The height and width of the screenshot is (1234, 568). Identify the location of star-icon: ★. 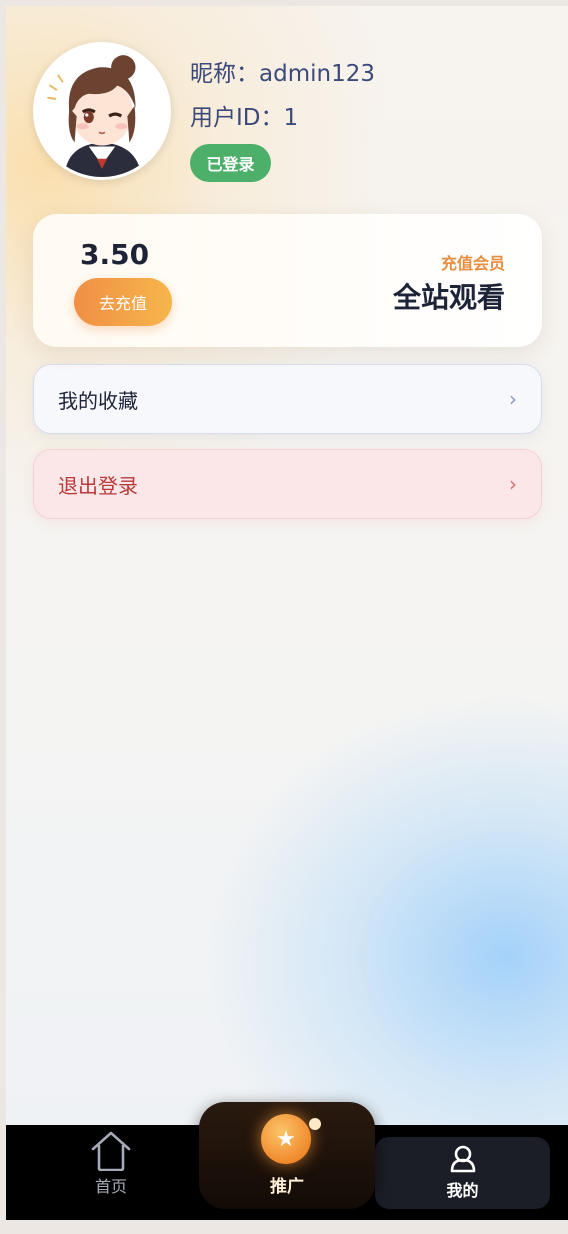
(286, 1139).